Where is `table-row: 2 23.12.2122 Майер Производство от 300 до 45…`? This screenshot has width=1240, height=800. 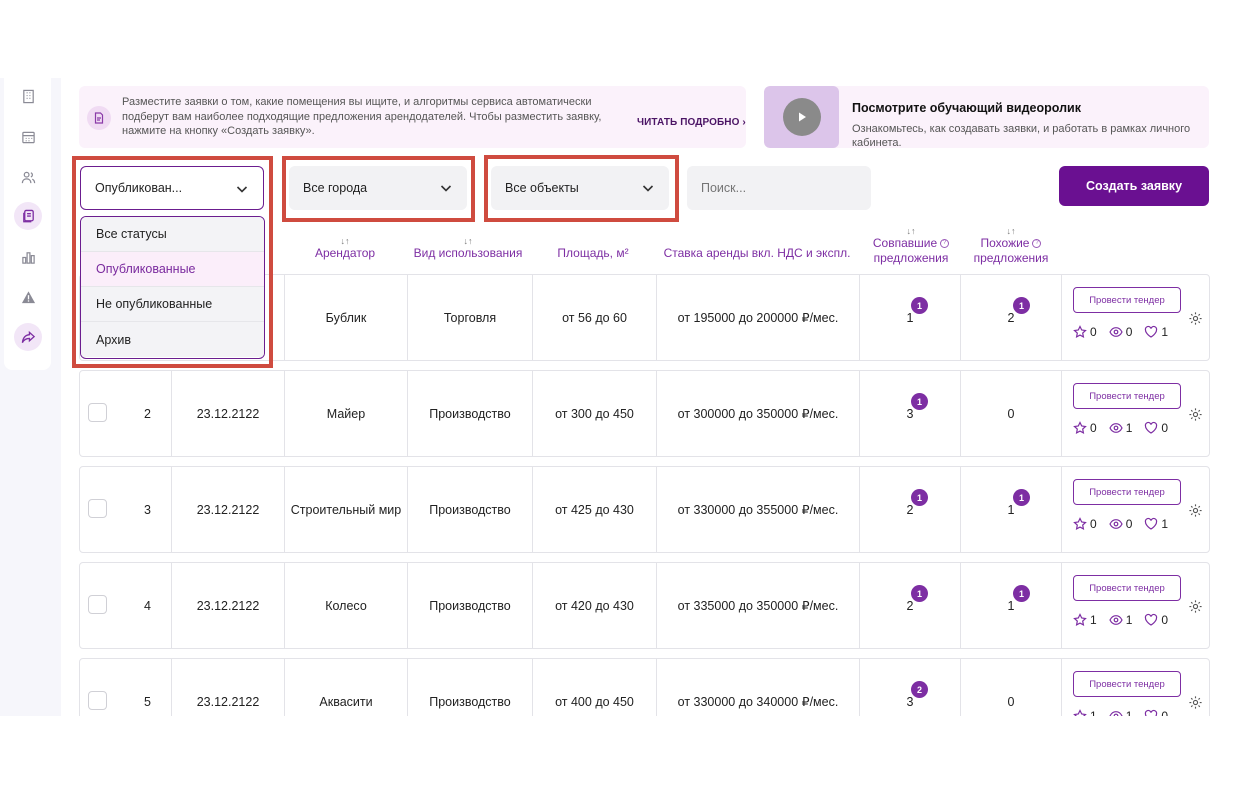 table-row: 2 23.12.2122 Майер Производство от 300 до 45… is located at coordinates (644, 413).